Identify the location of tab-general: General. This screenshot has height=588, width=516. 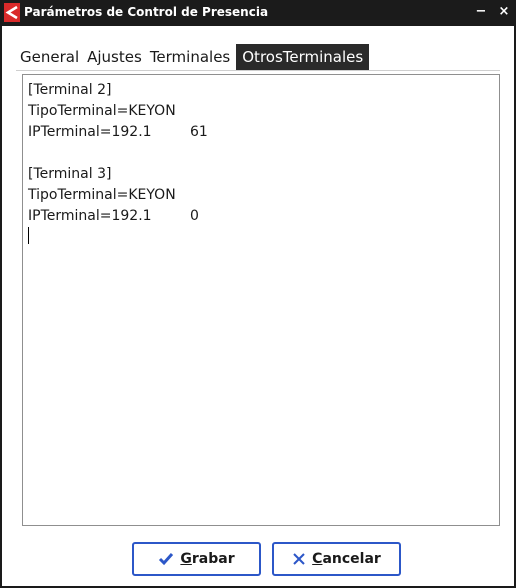
(49, 57).